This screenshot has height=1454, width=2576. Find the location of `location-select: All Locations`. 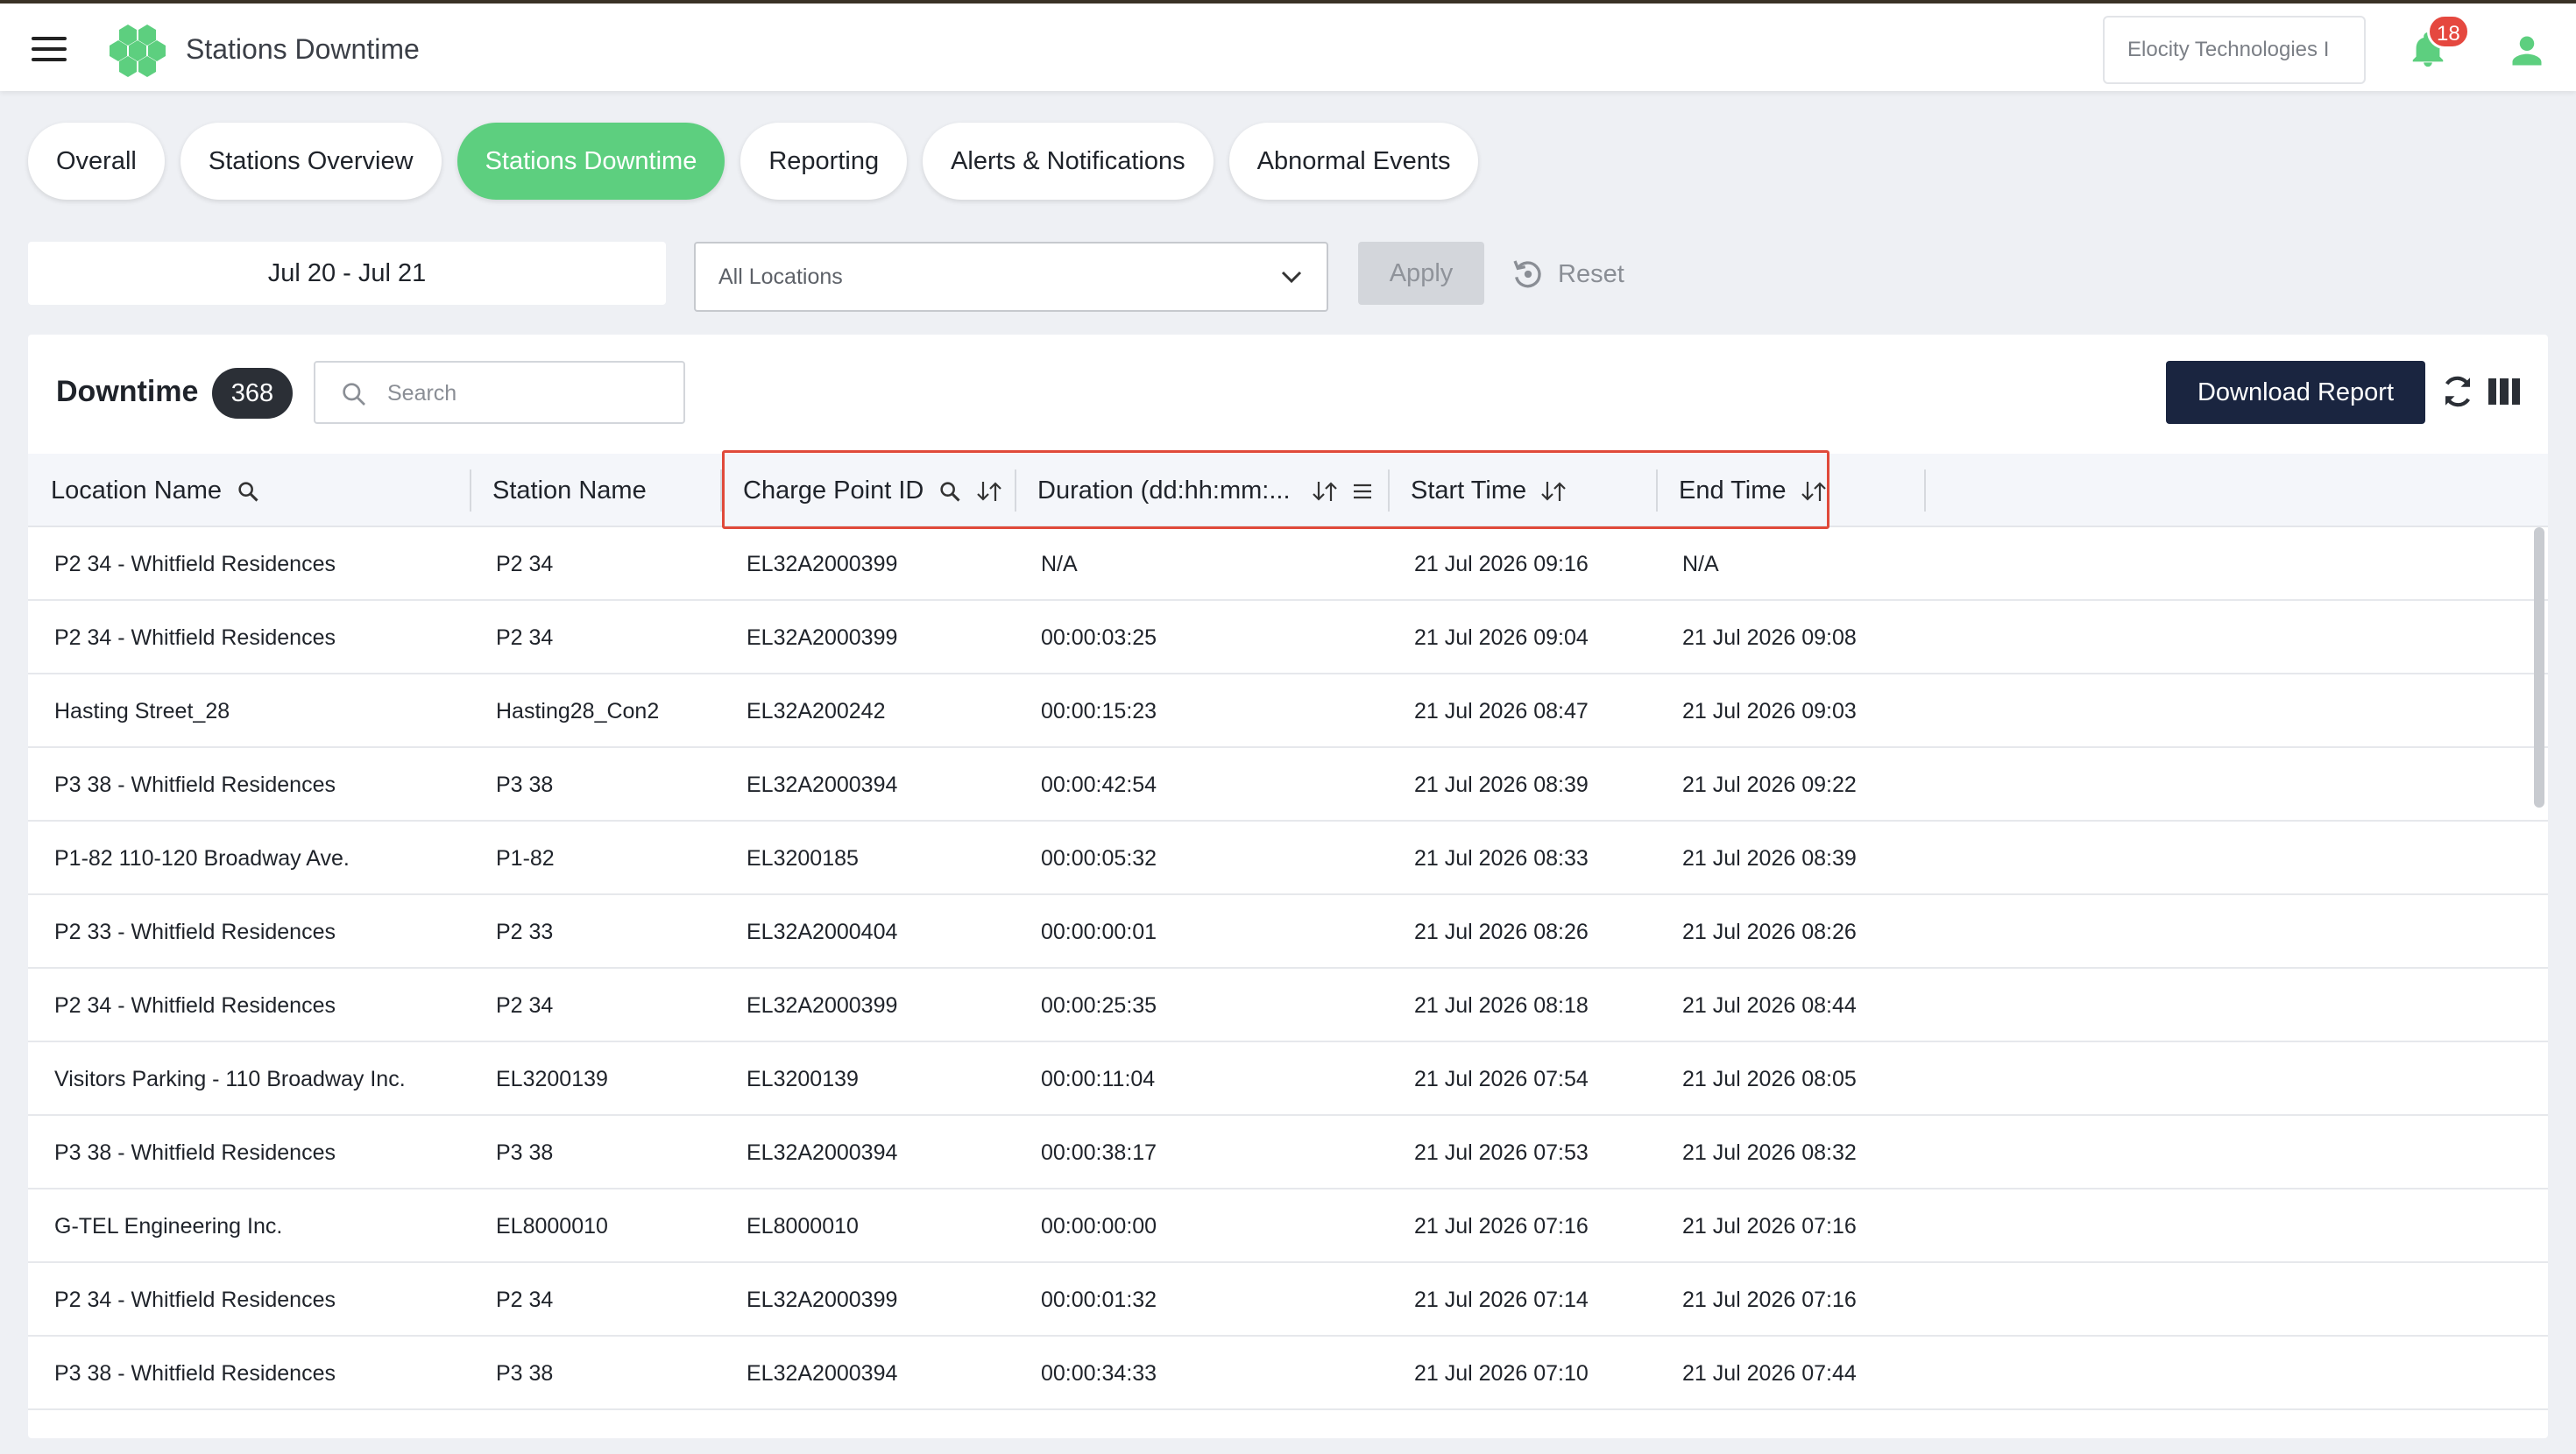

location-select: All Locations is located at coordinates (1011, 277).